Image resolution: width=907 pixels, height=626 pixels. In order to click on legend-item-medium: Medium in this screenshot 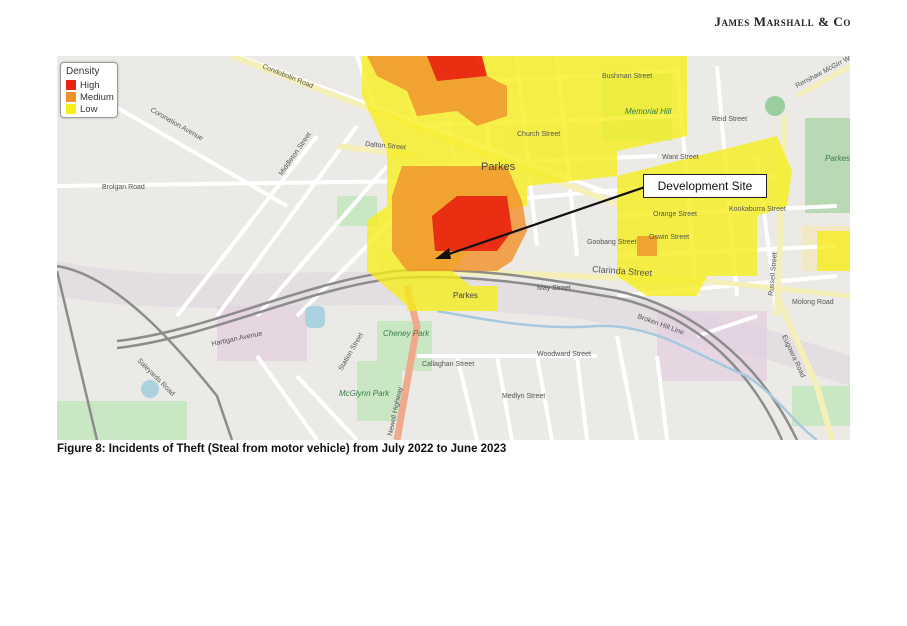, I will do `click(90, 97)`.